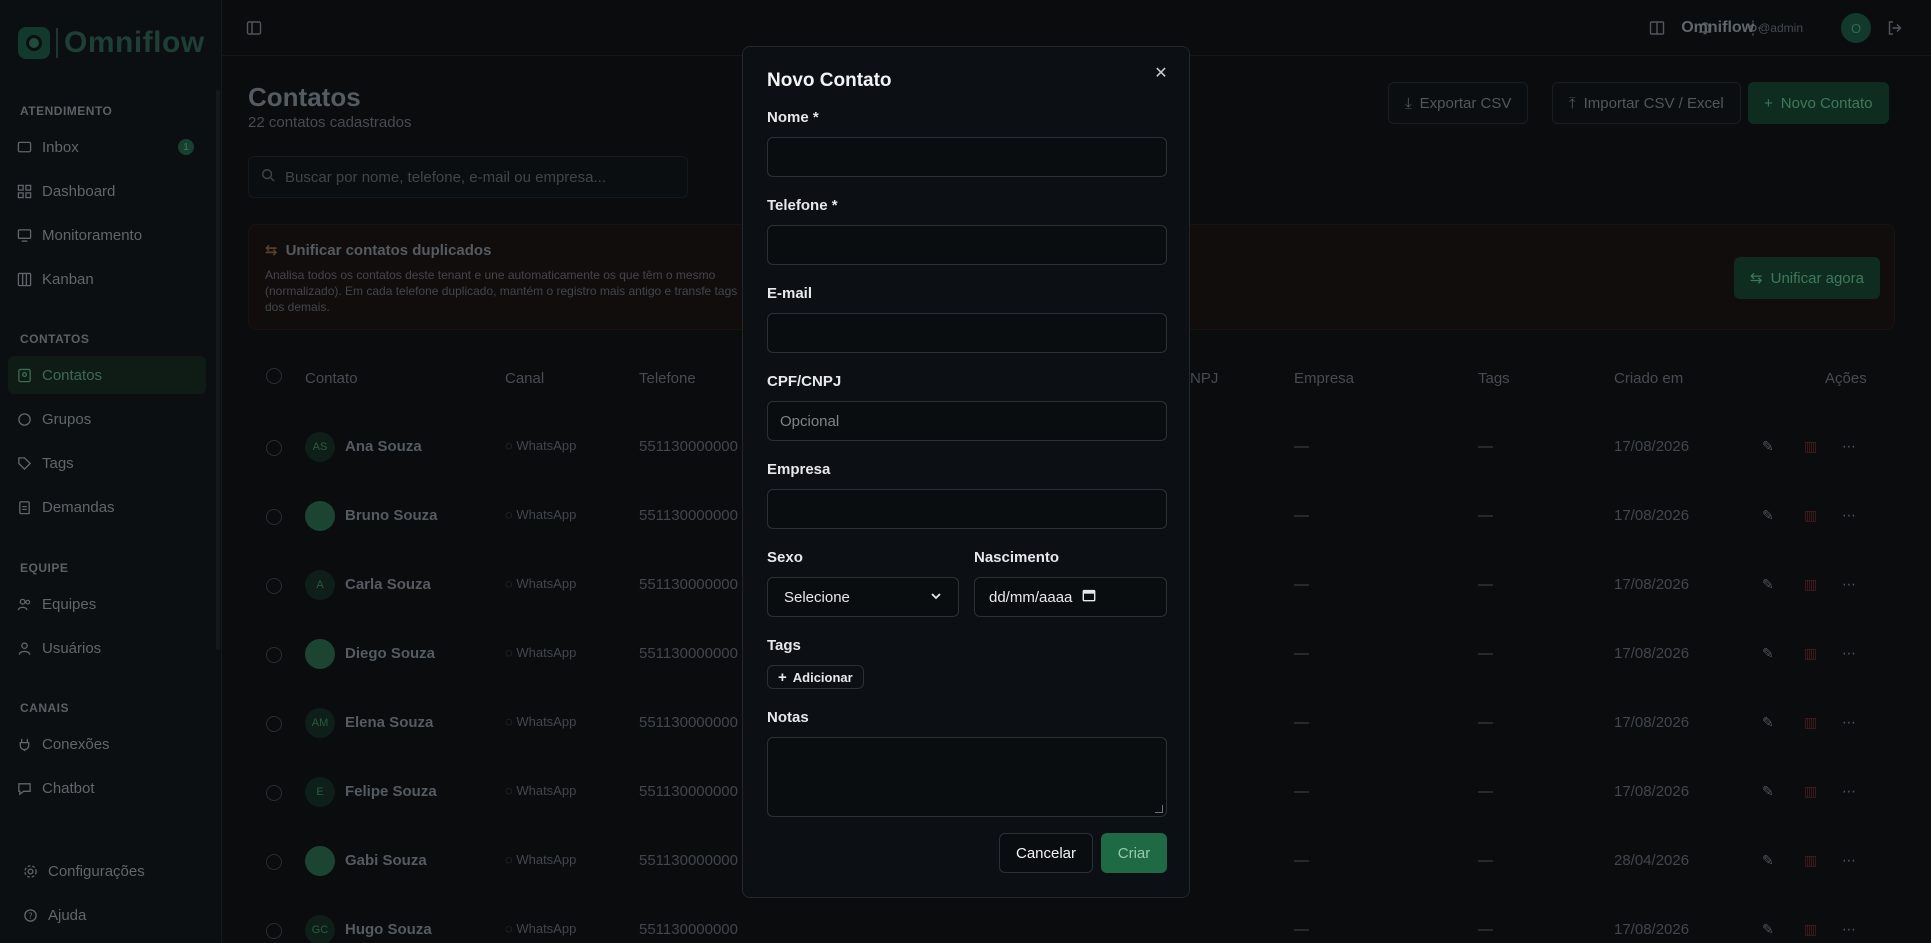  I want to click on company-cell: —, so click(1301, 929).